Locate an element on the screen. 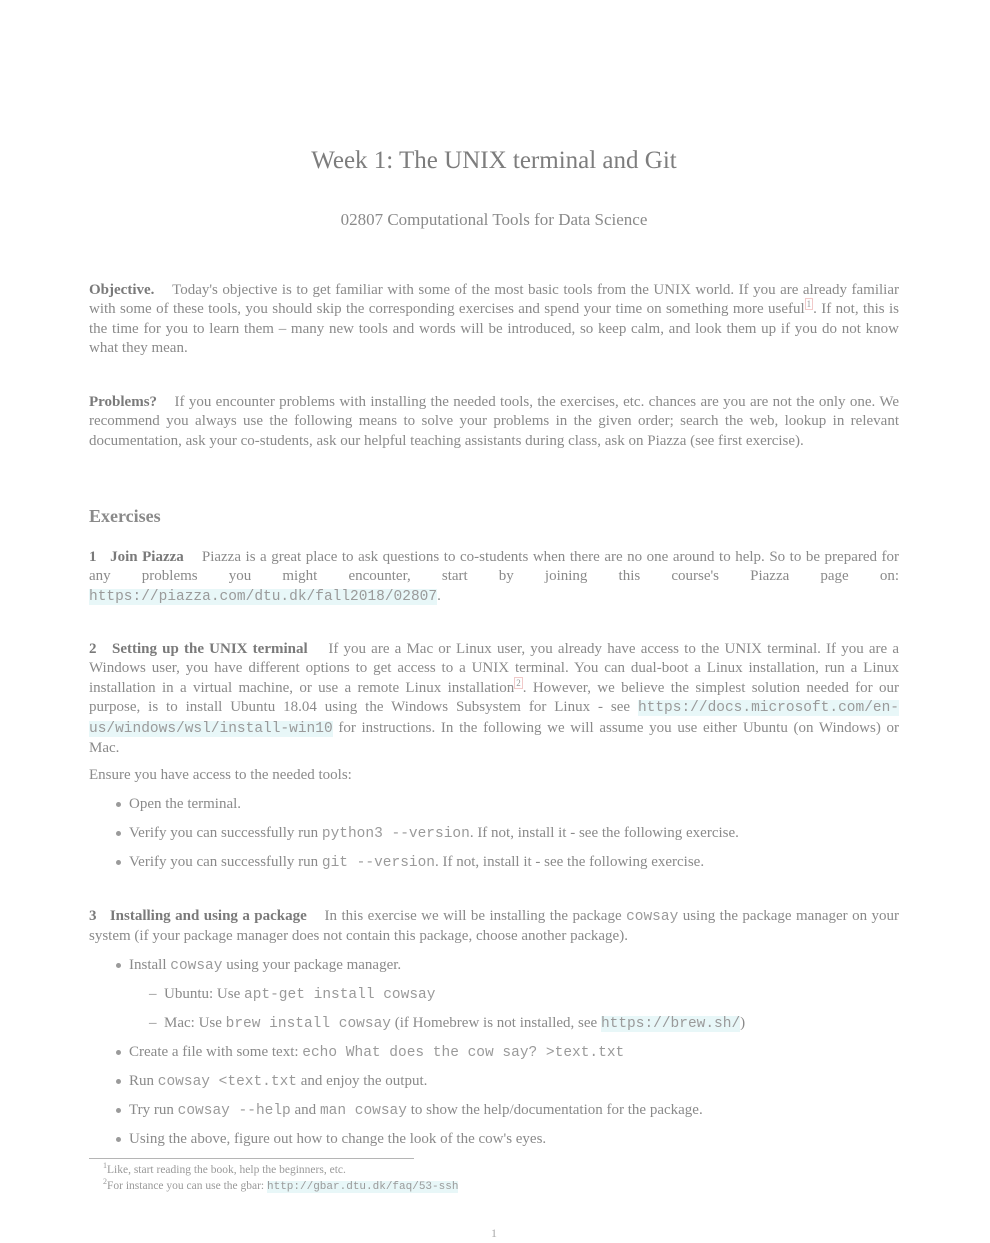  page-number: 1 is located at coordinates (494, 1233).